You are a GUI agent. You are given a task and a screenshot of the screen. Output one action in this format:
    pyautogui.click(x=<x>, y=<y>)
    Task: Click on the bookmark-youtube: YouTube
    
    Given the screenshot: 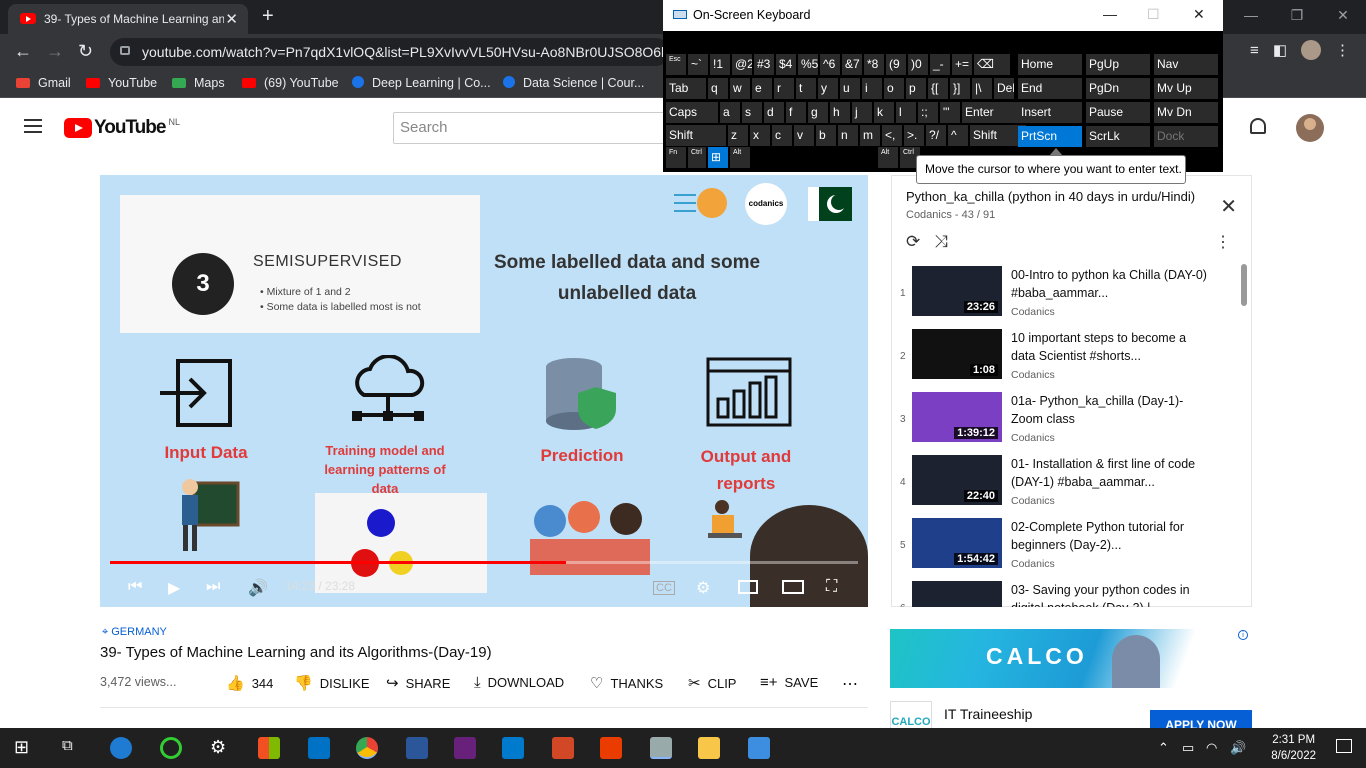 What is the action you would take?
    pyautogui.click(x=121, y=83)
    